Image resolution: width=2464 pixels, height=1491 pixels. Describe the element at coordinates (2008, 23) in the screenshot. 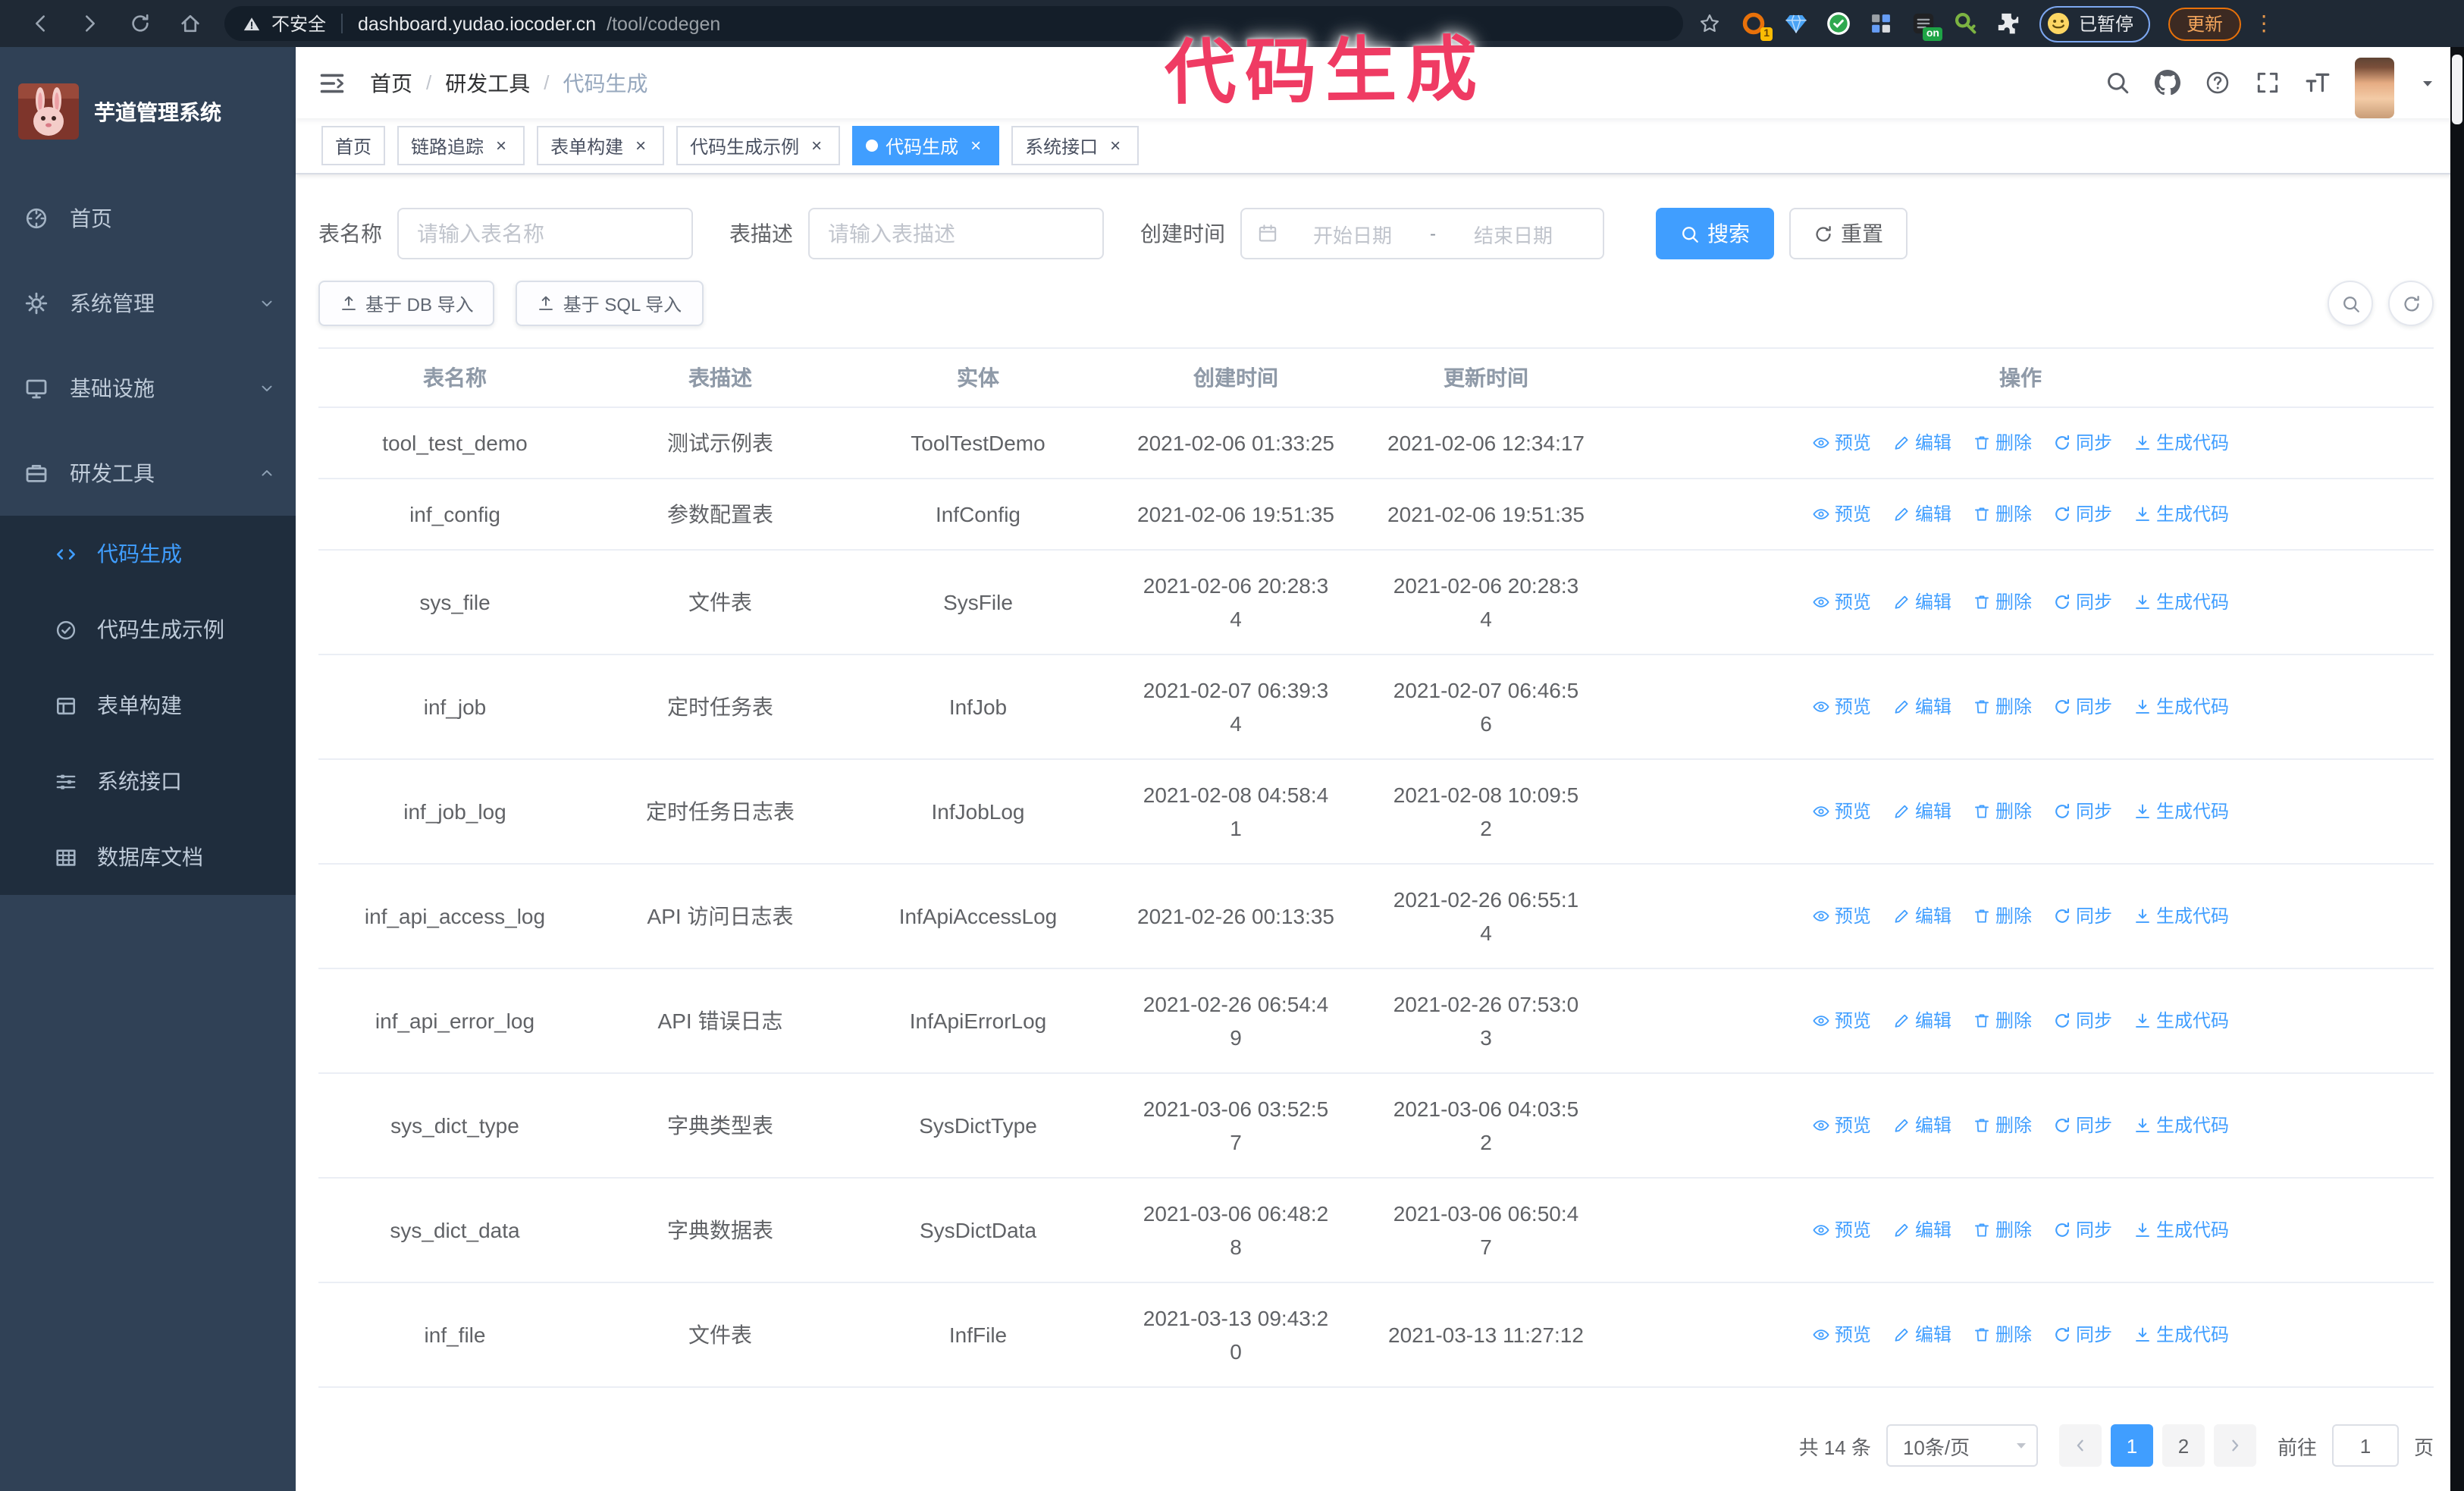

I see `extensions-puzzle-button` at that location.